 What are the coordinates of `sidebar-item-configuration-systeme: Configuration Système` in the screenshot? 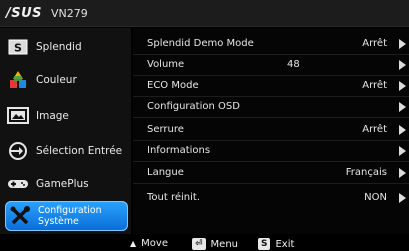 It's located at (66, 216).